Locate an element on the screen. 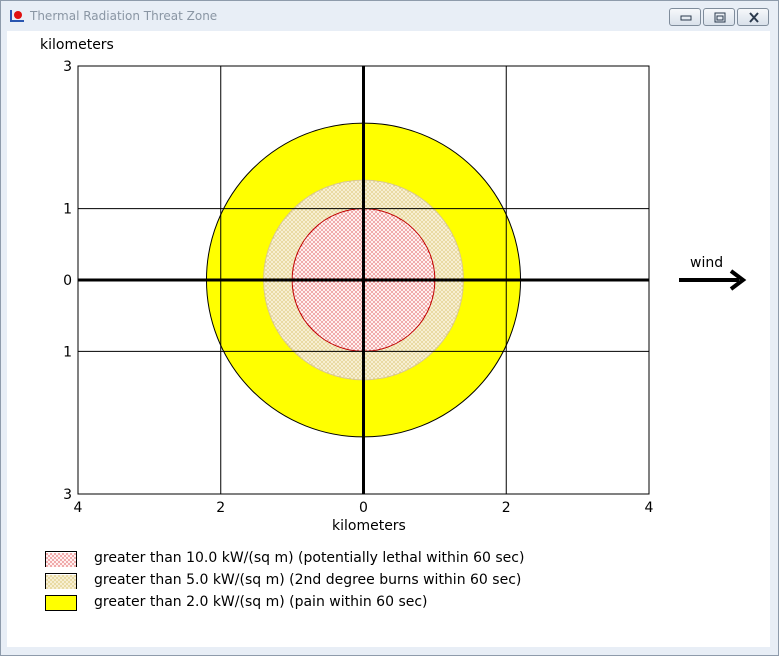 The height and width of the screenshot is (656, 779). wind-indicator: wind is located at coordinates (711, 275).